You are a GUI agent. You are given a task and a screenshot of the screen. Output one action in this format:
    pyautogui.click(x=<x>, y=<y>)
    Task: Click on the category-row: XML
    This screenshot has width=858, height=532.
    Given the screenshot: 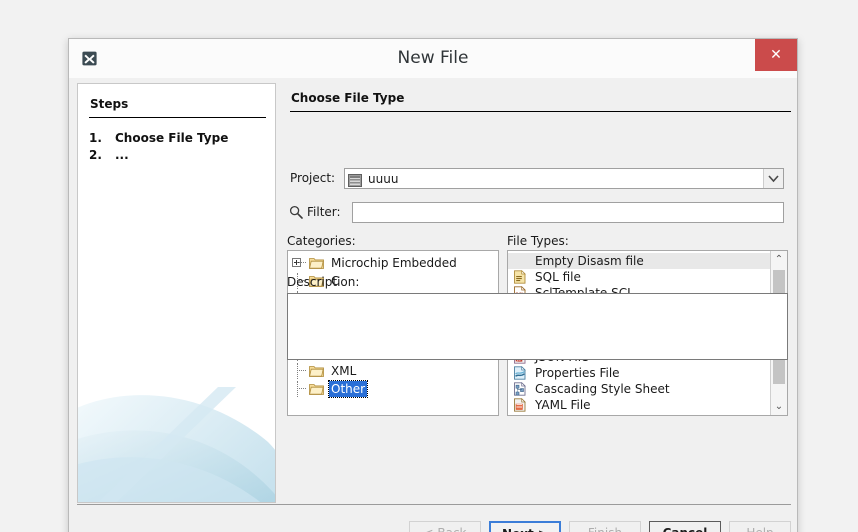 What is the action you would take?
    pyautogui.click(x=393, y=371)
    